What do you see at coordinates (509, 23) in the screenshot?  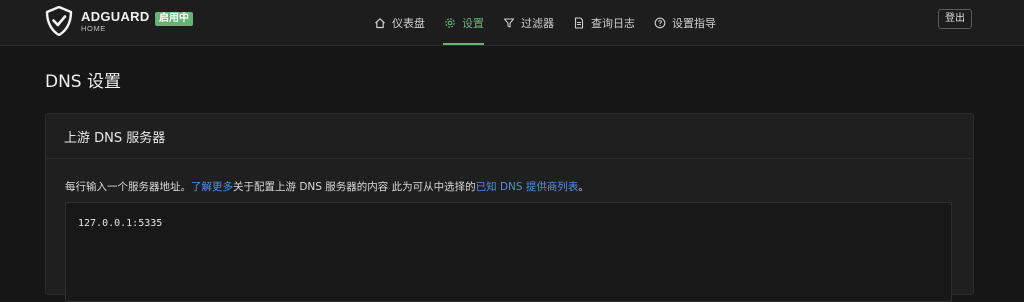 I see `filter-icon` at bounding box center [509, 23].